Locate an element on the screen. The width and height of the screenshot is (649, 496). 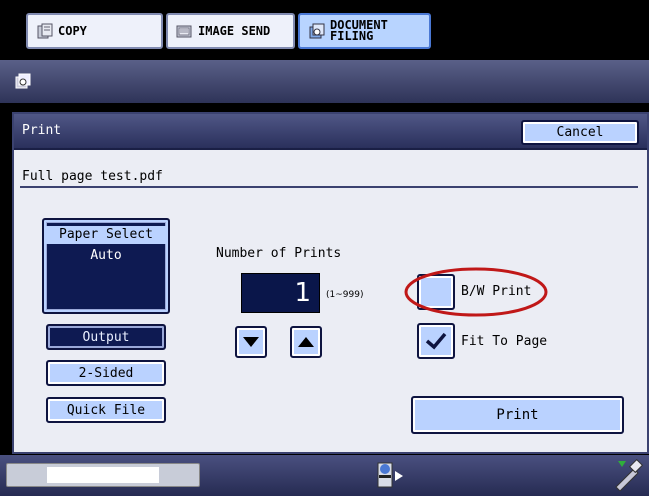
tab-image-send: IMAGE SEND is located at coordinates (230, 31).